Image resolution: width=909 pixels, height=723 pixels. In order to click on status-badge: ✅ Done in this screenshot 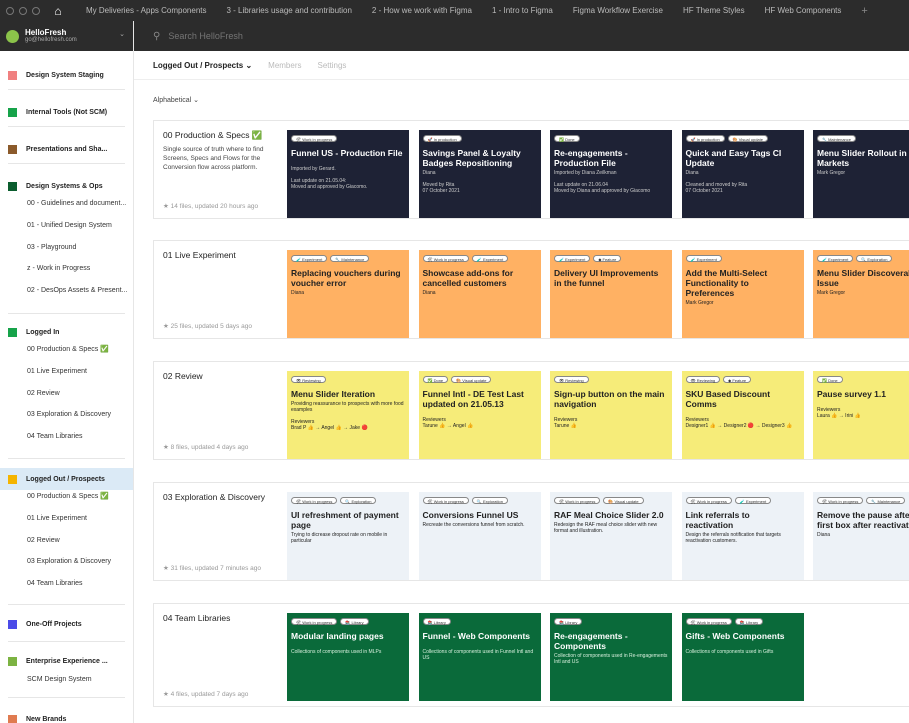, I will do `click(567, 138)`.